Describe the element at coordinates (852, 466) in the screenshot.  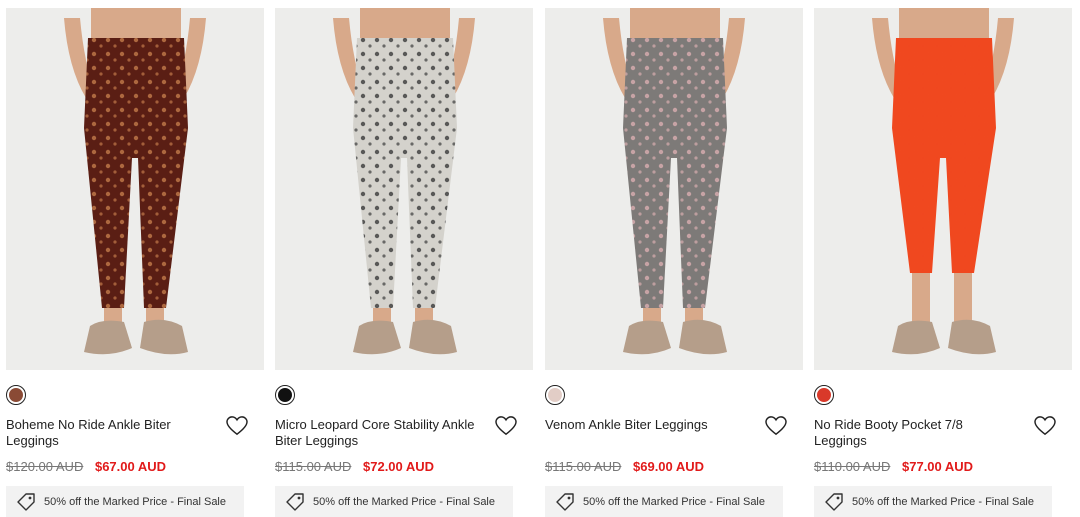
I see `original-price: $110.00 AUD` at that location.